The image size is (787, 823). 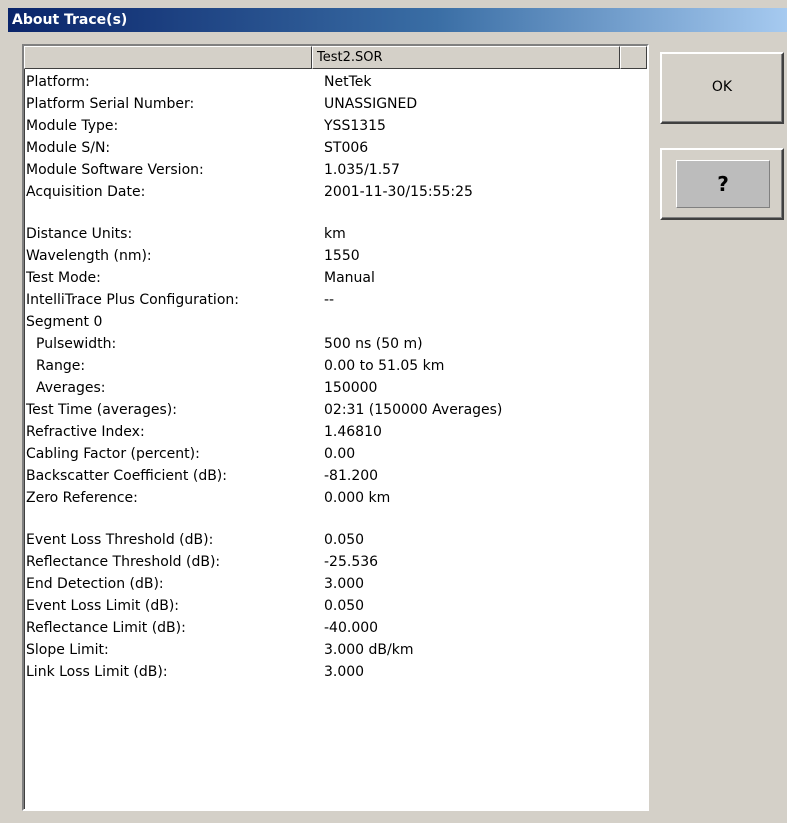 I want to click on row-value: 1550, so click(x=342, y=256).